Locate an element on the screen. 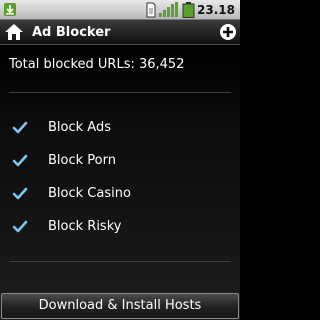 The width and height of the screenshot is (320, 320). battery-icon is located at coordinates (188, 10).